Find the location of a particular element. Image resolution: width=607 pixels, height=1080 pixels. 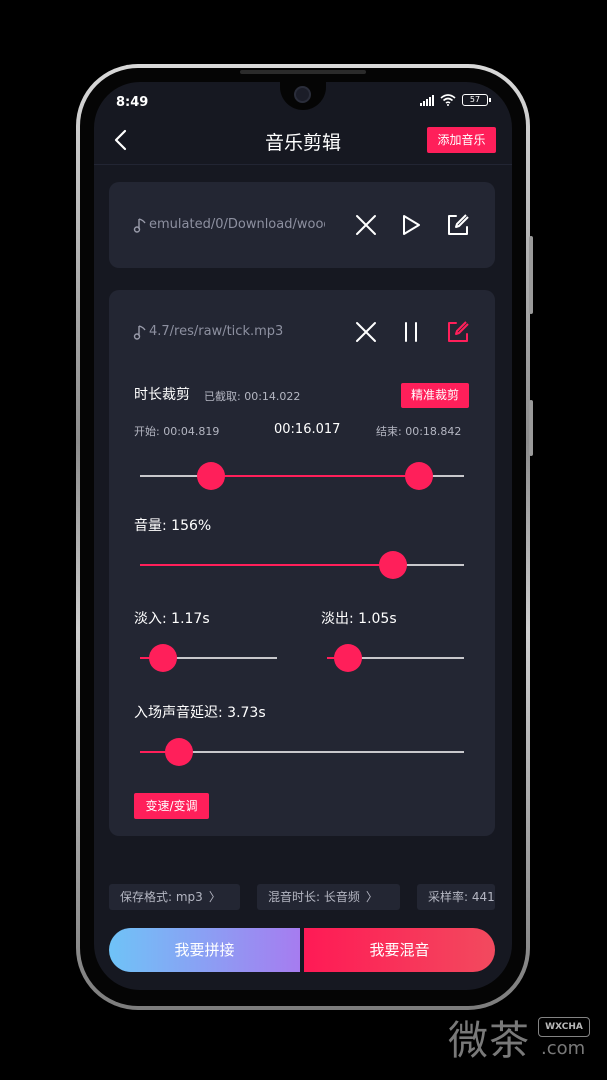

slider-end-knob is located at coordinates (418, 476).